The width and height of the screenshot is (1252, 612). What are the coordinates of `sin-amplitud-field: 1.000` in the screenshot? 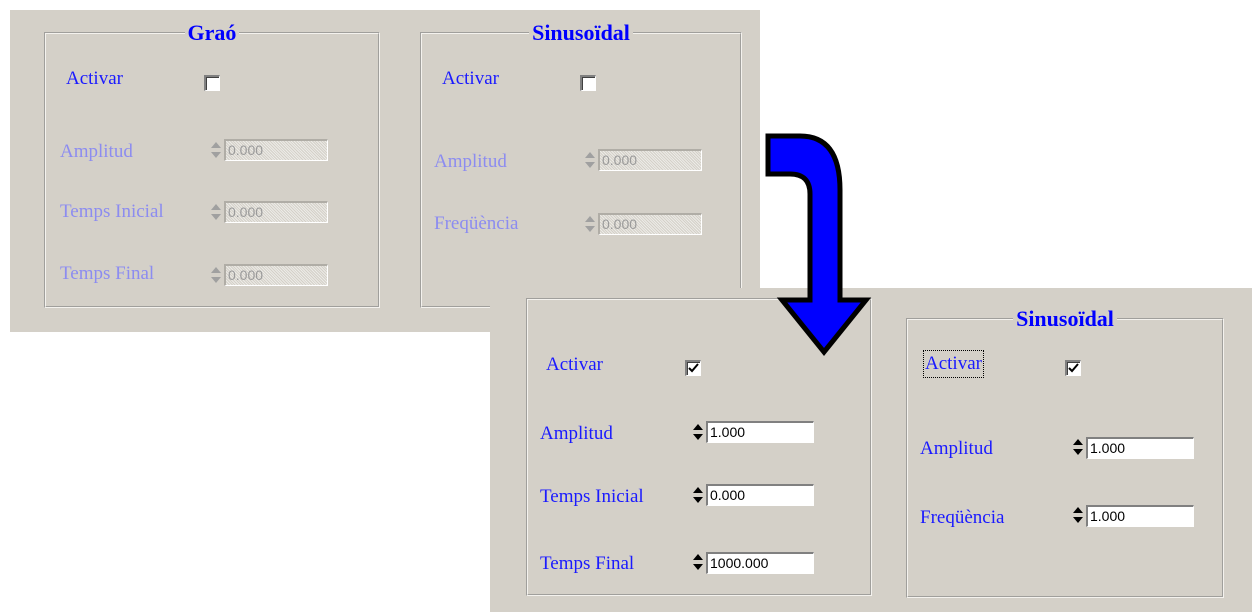 It's located at (1140, 448).